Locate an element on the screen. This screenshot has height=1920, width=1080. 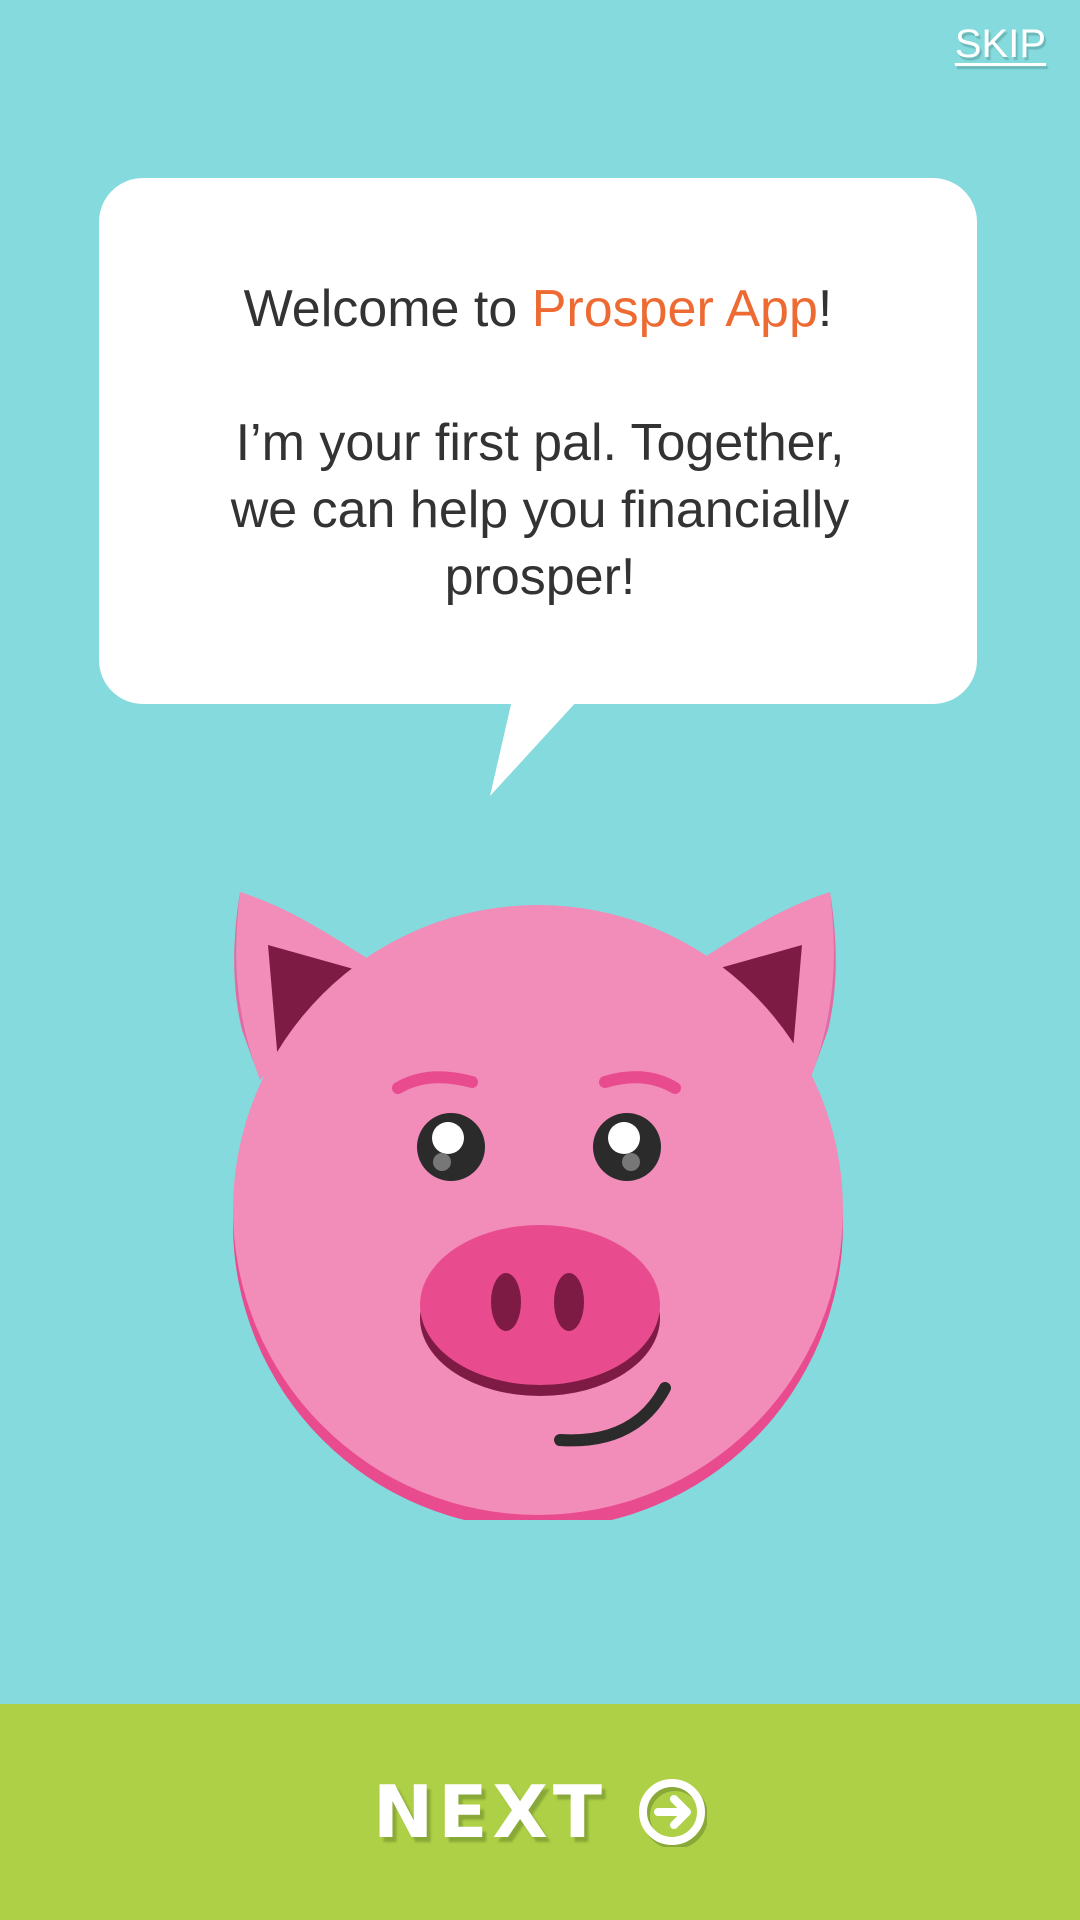
skip-link: SKIP is located at coordinates (1000, 44).